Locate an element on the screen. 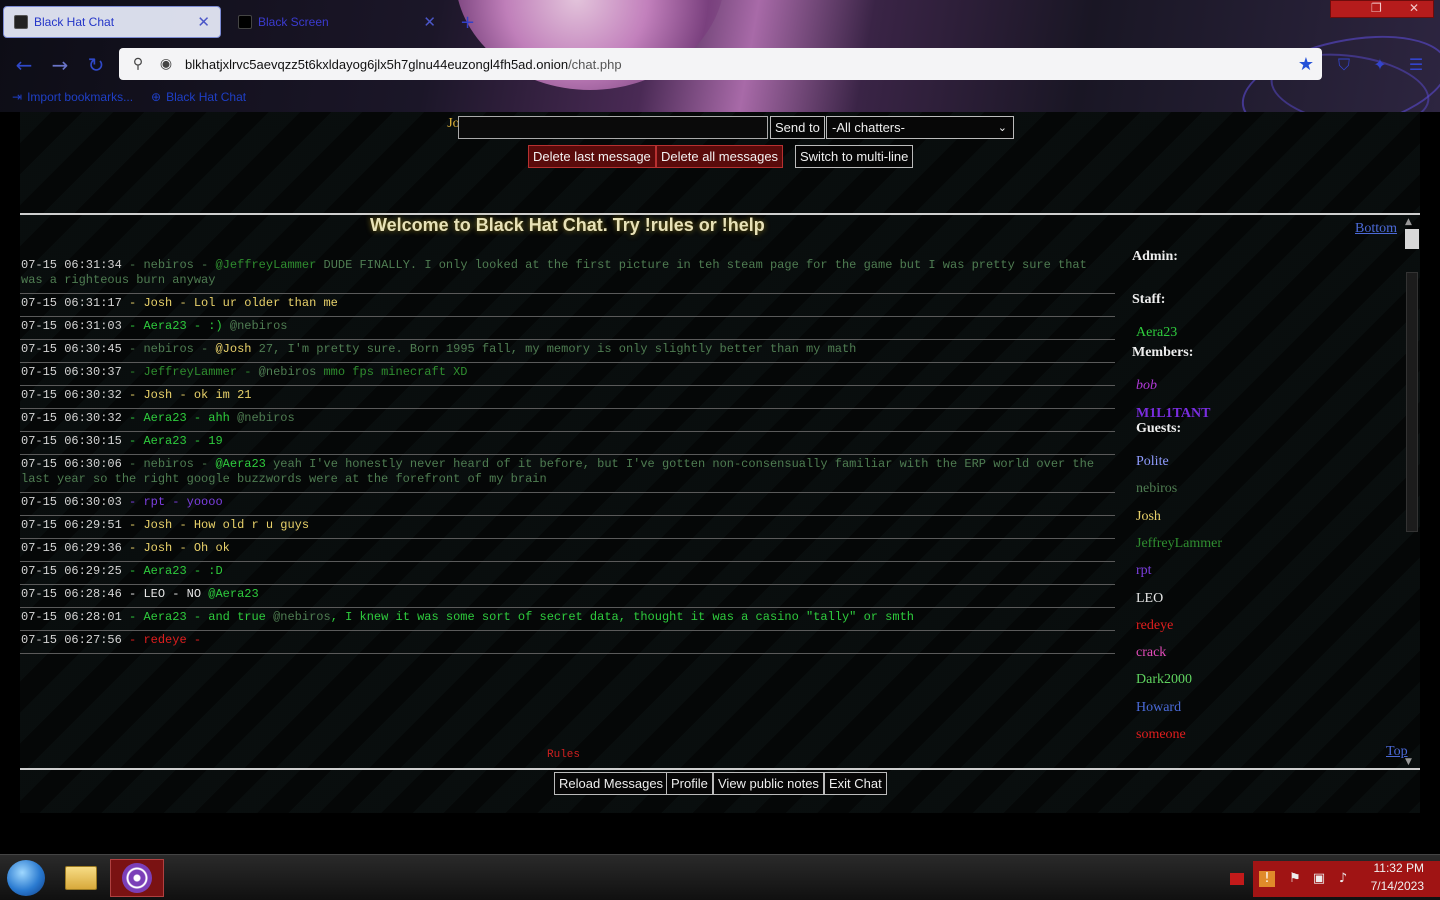  switch-multiline-button: Switch to multi-line is located at coordinates (854, 156).